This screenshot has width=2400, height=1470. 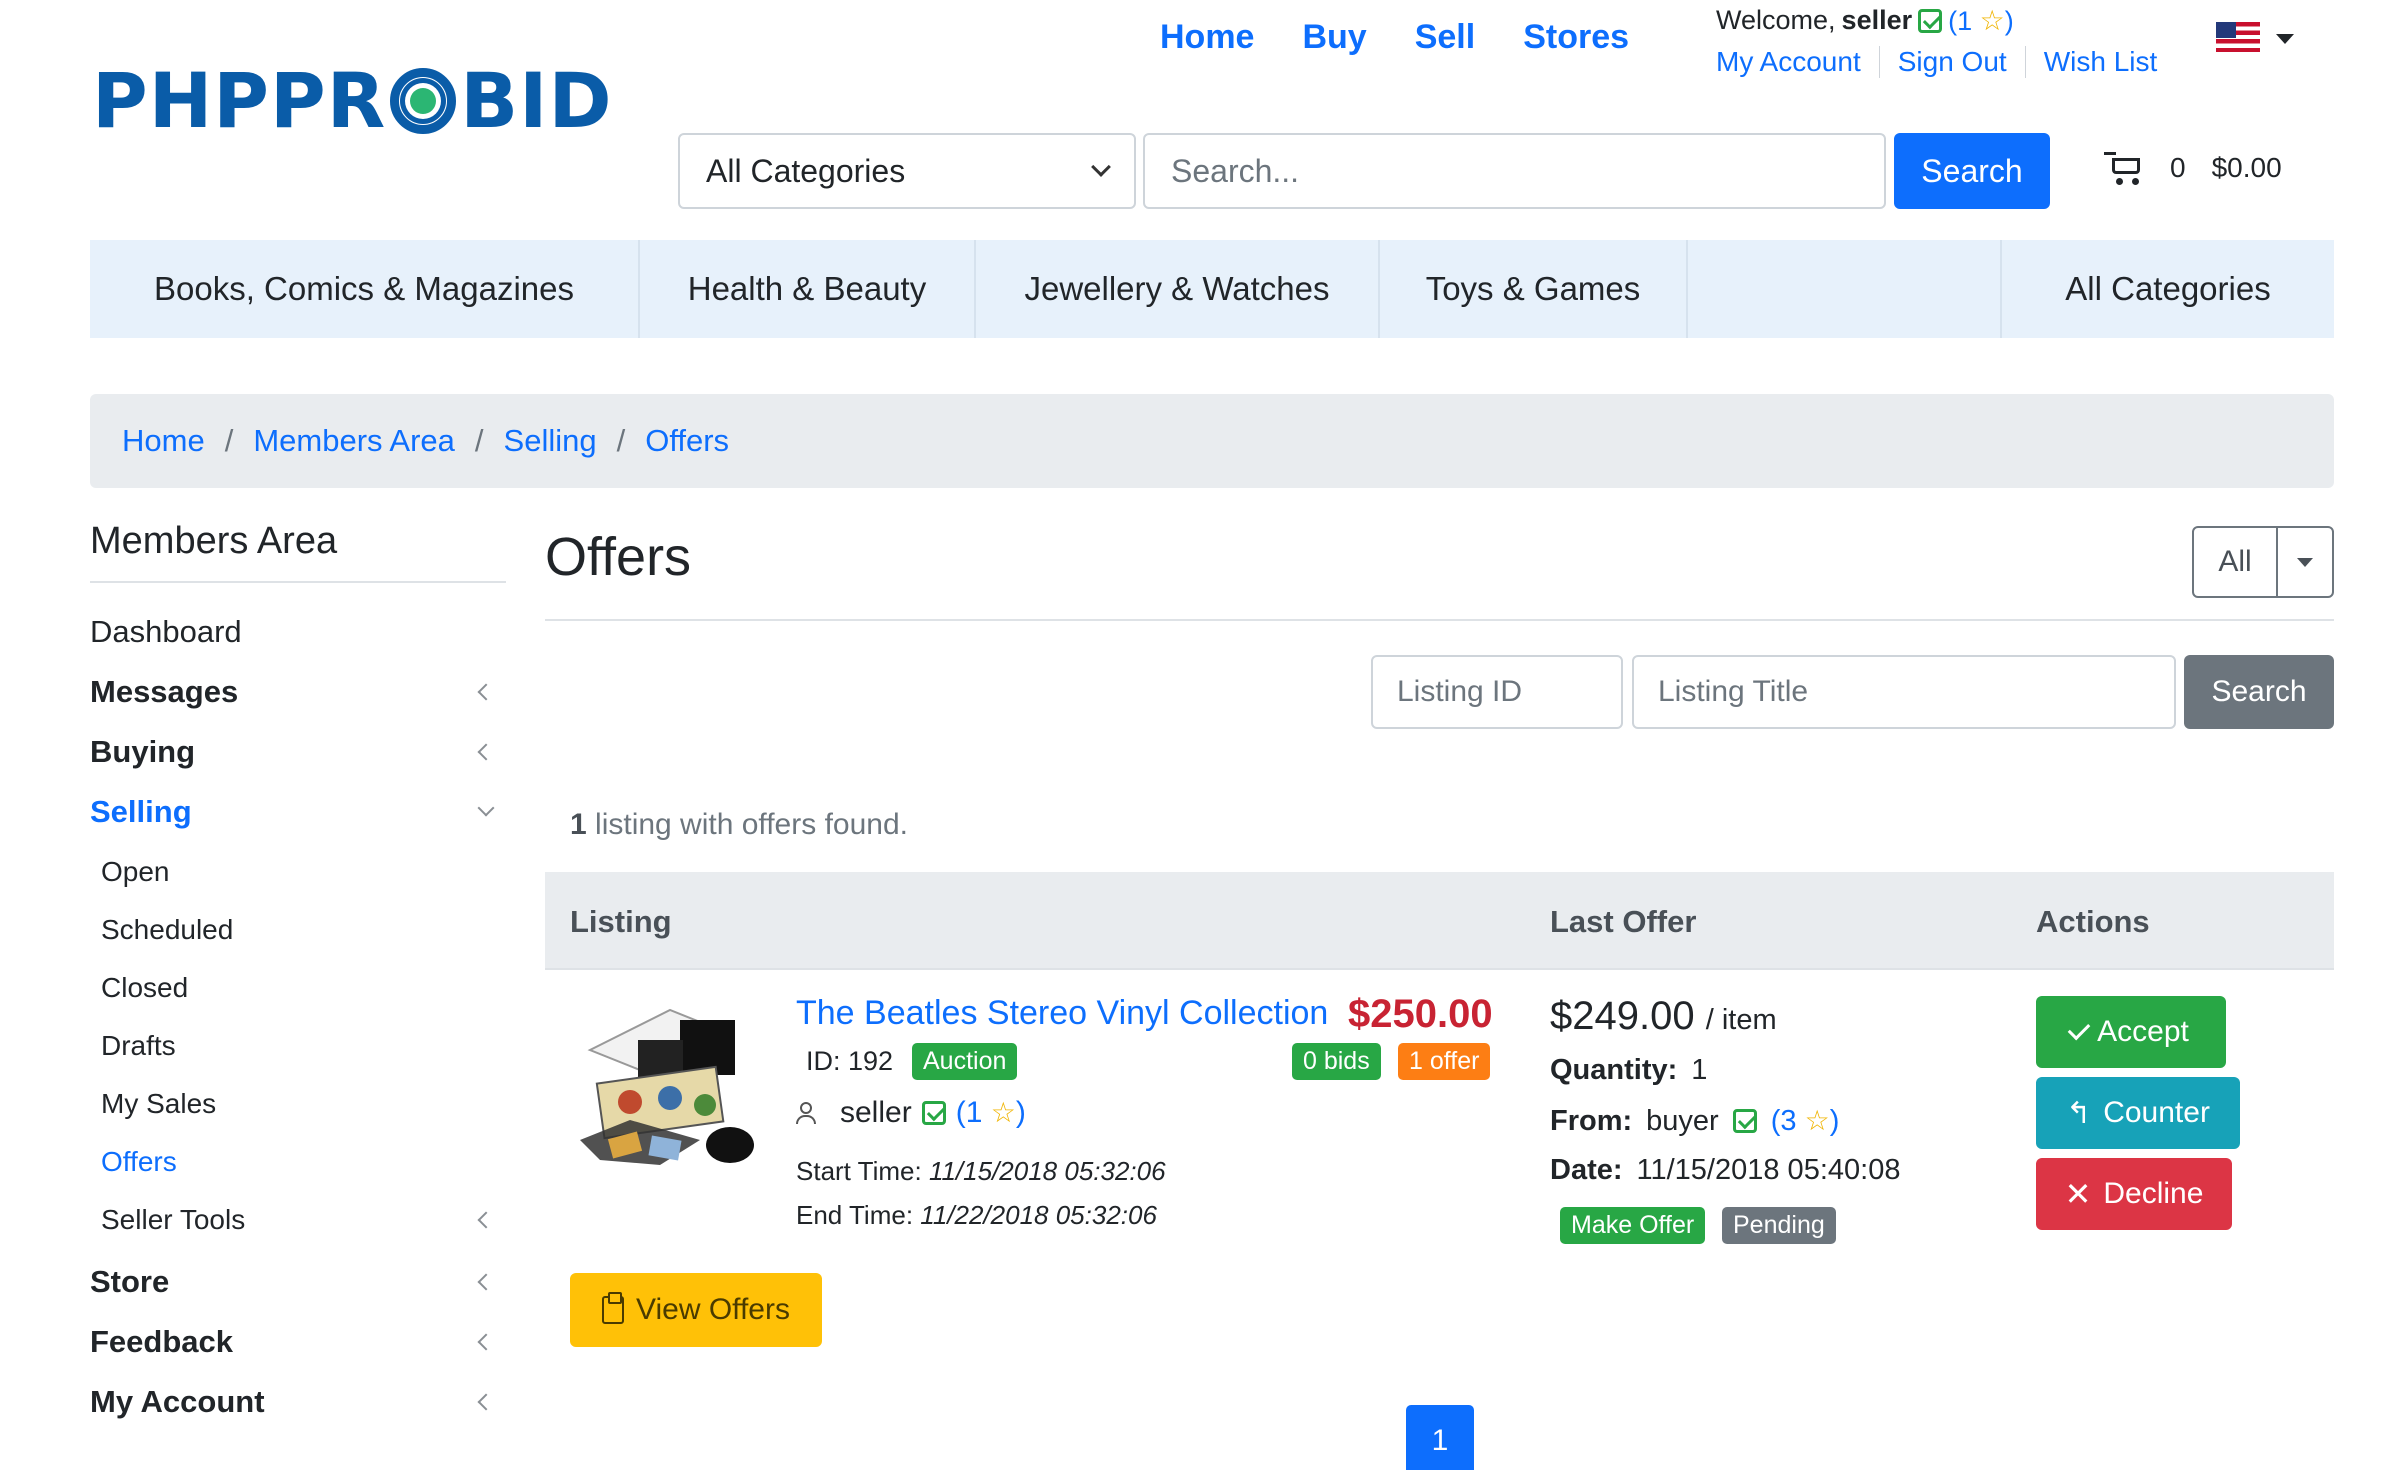 I want to click on listing-seller: seller (1 ☆), so click(x=911, y=1113).